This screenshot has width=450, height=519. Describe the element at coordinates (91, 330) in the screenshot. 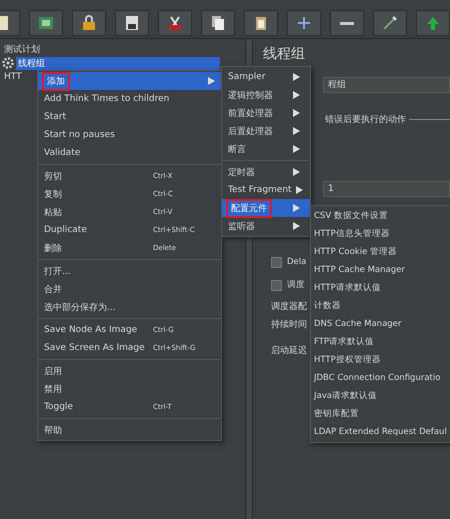

I see `menu-item-label: Save Node As Image` at that location.